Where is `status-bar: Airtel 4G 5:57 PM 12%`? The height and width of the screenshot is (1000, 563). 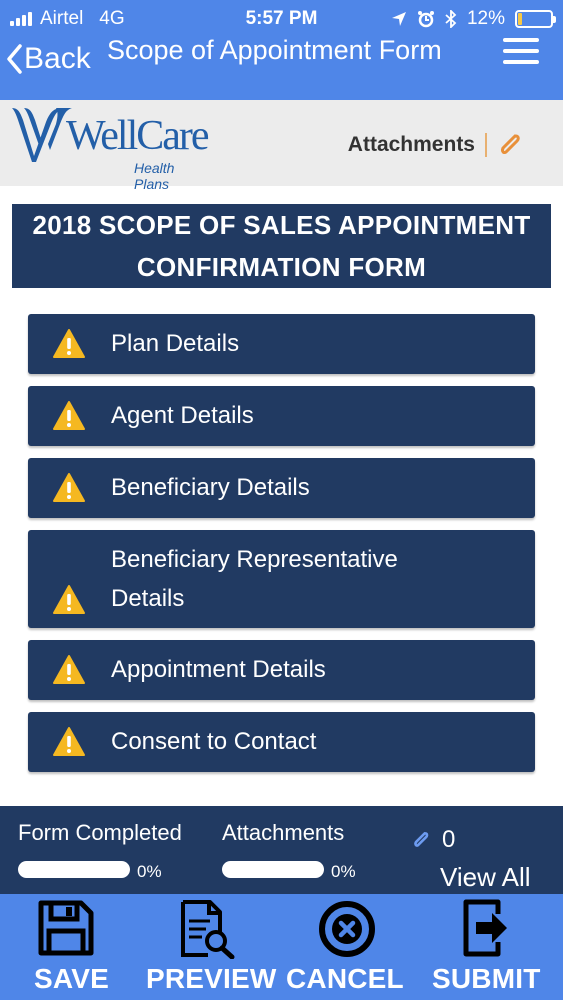 status-bar: Airtel 4G 5:57 PM 12% is located at coordinates (281, 18).